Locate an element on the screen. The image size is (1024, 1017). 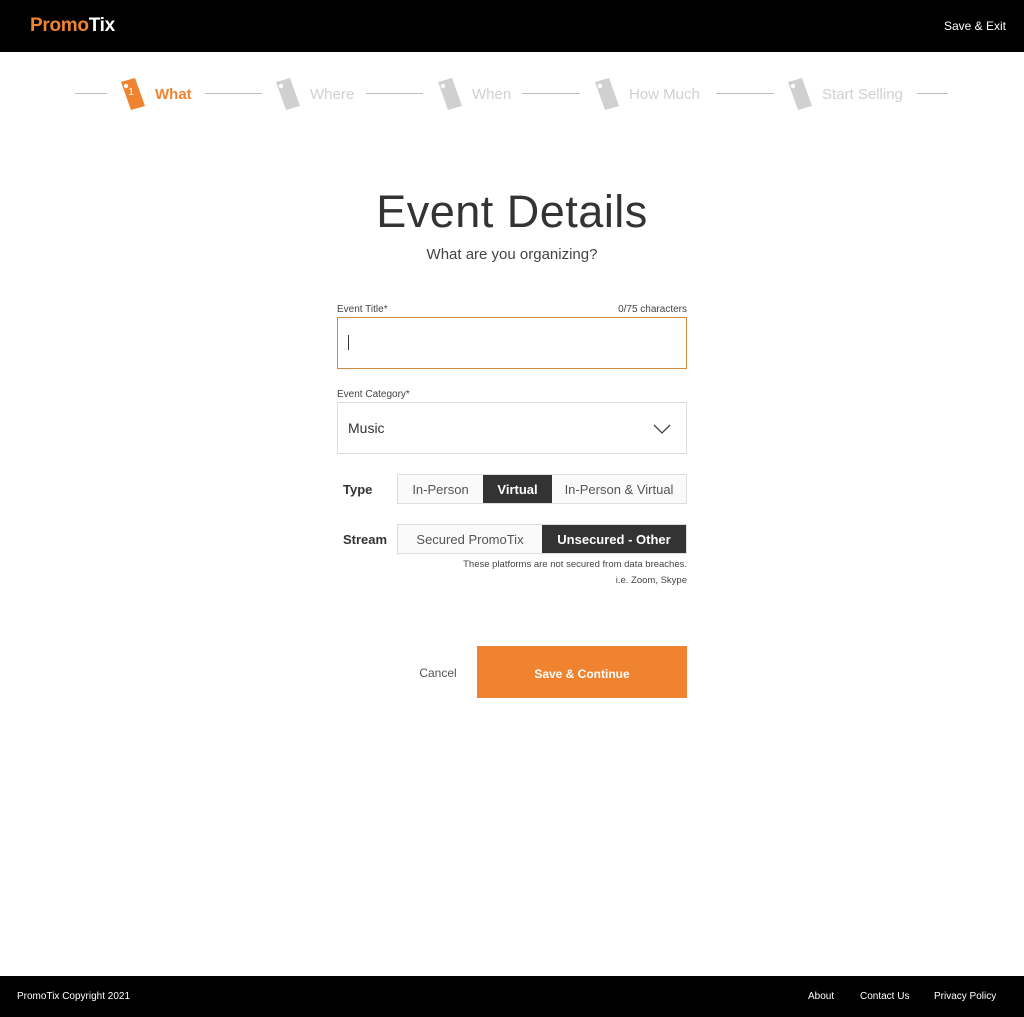
save-continue-button: Save & Continue is located at coordinates (582, 672).